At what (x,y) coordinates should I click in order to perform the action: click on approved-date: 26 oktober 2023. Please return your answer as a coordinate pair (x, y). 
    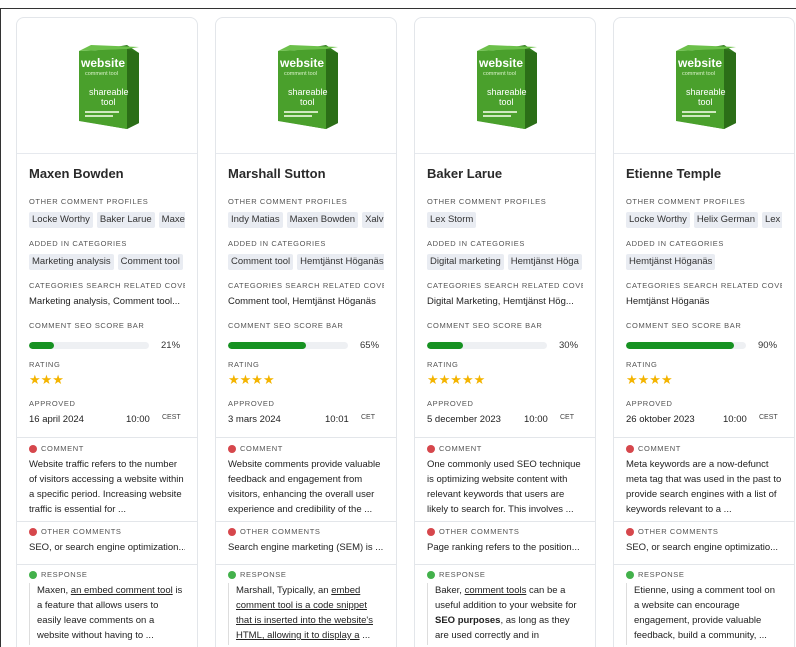
    Looking at the image, I should click on (660, 419).